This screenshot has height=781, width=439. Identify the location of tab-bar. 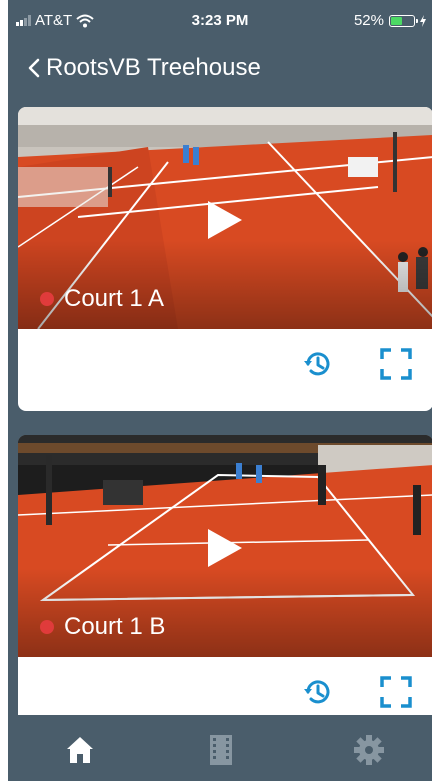
(220, 748).